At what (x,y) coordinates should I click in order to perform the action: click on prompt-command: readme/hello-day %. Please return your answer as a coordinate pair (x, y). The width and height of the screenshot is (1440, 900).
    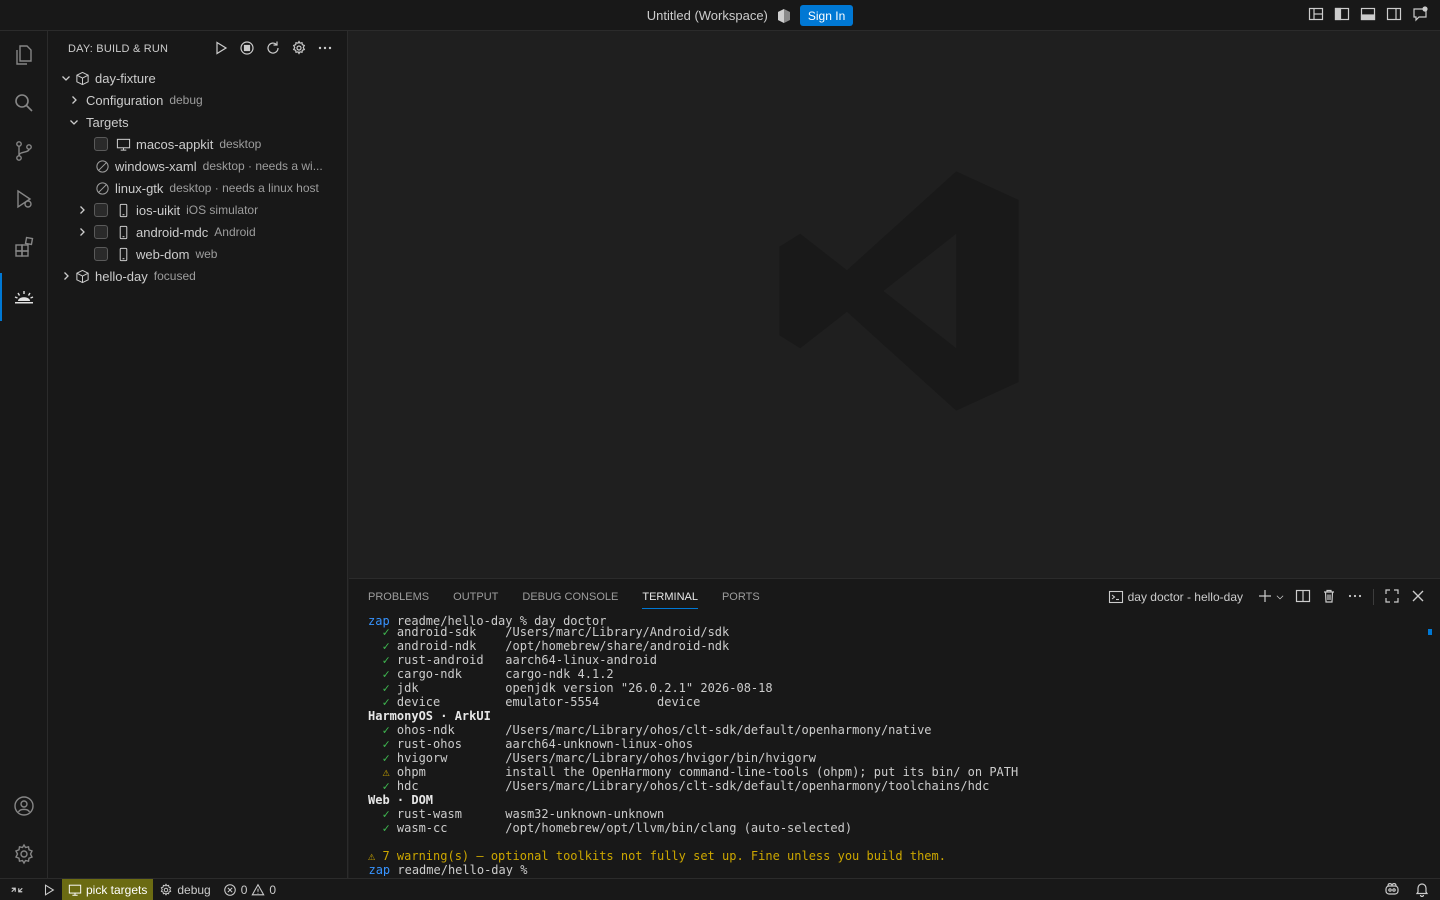
    Looking at the image, I should click on (462, 869).